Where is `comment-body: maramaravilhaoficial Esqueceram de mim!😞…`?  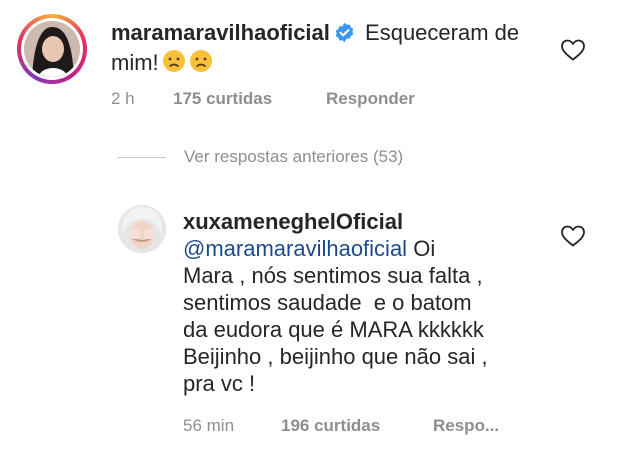
comment-body: maramaravilhaoficial Esqueceram de mim!😞… is located at coordinates (331, 49).